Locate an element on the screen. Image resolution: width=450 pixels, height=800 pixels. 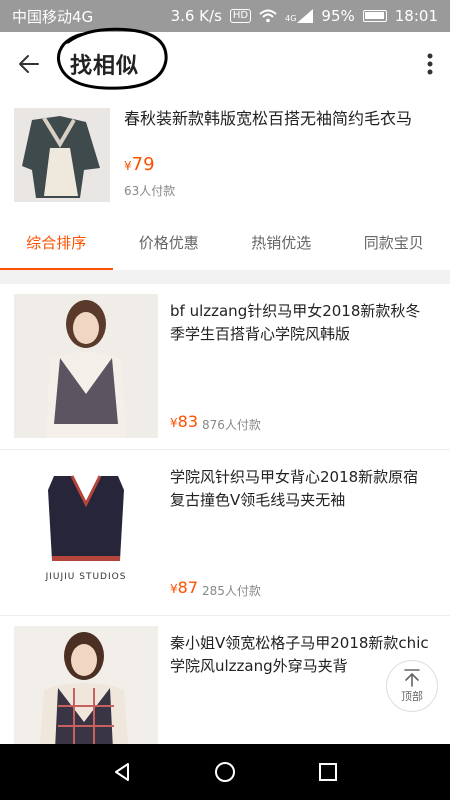
app-header: 找相似 is located at coordinates (225, 61).